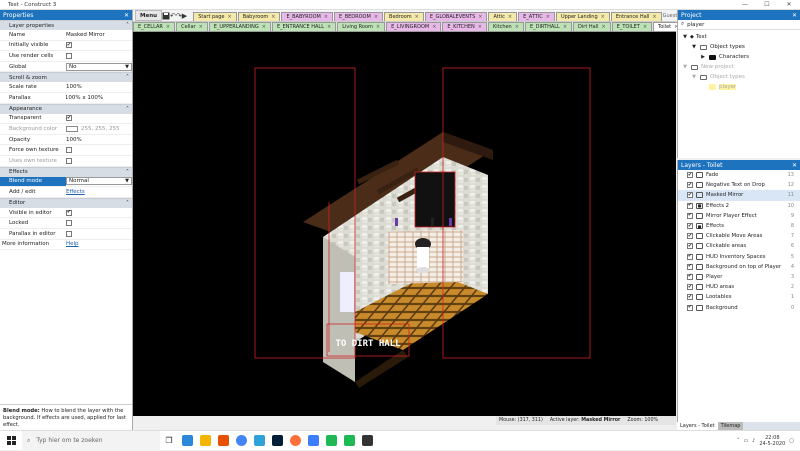 Image resolution: width=800 pixels, height=451 pixels. What do you see at coordinates (69, 223) in the screenshot?
I see `checkbox` at bounding box center [69, 223].